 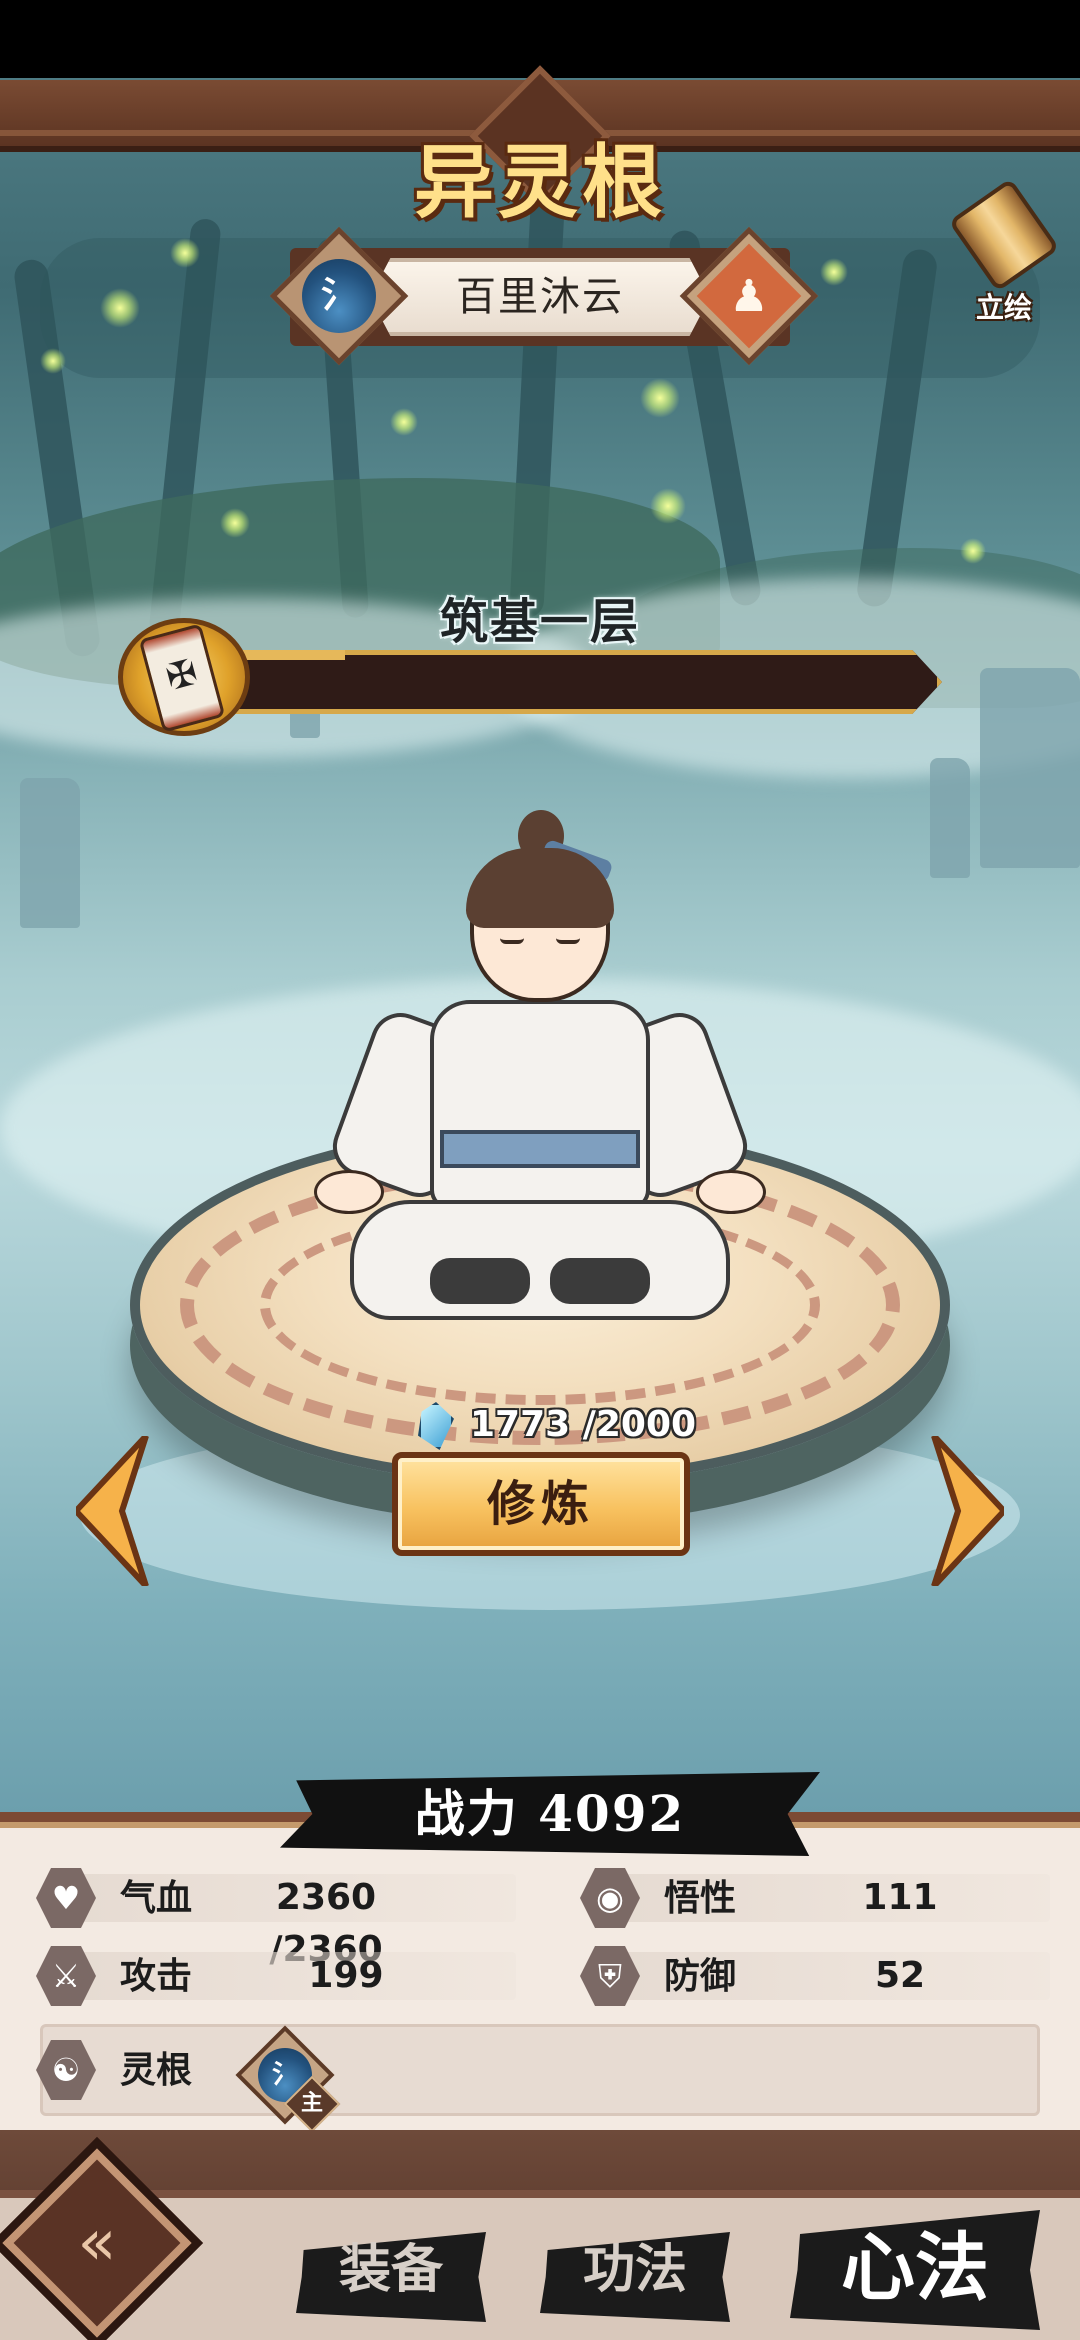 What do you see at coordinates (391, 2270) in the screenshot?
I see `tab-equipment: 装备` at bounding box center [391, 2270].